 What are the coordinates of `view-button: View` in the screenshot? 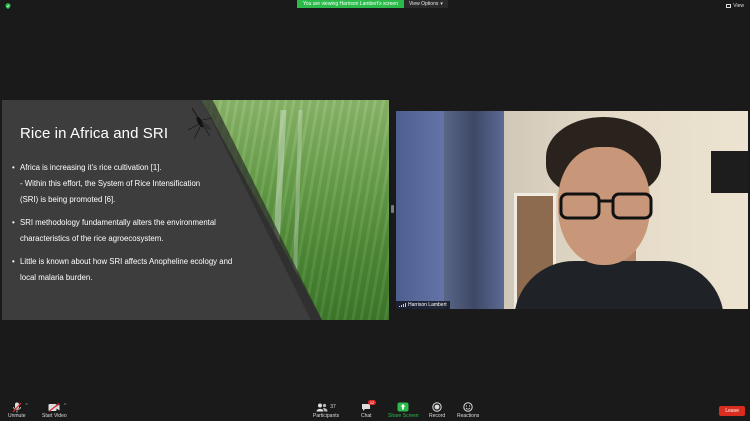 It's located at (735, 6).